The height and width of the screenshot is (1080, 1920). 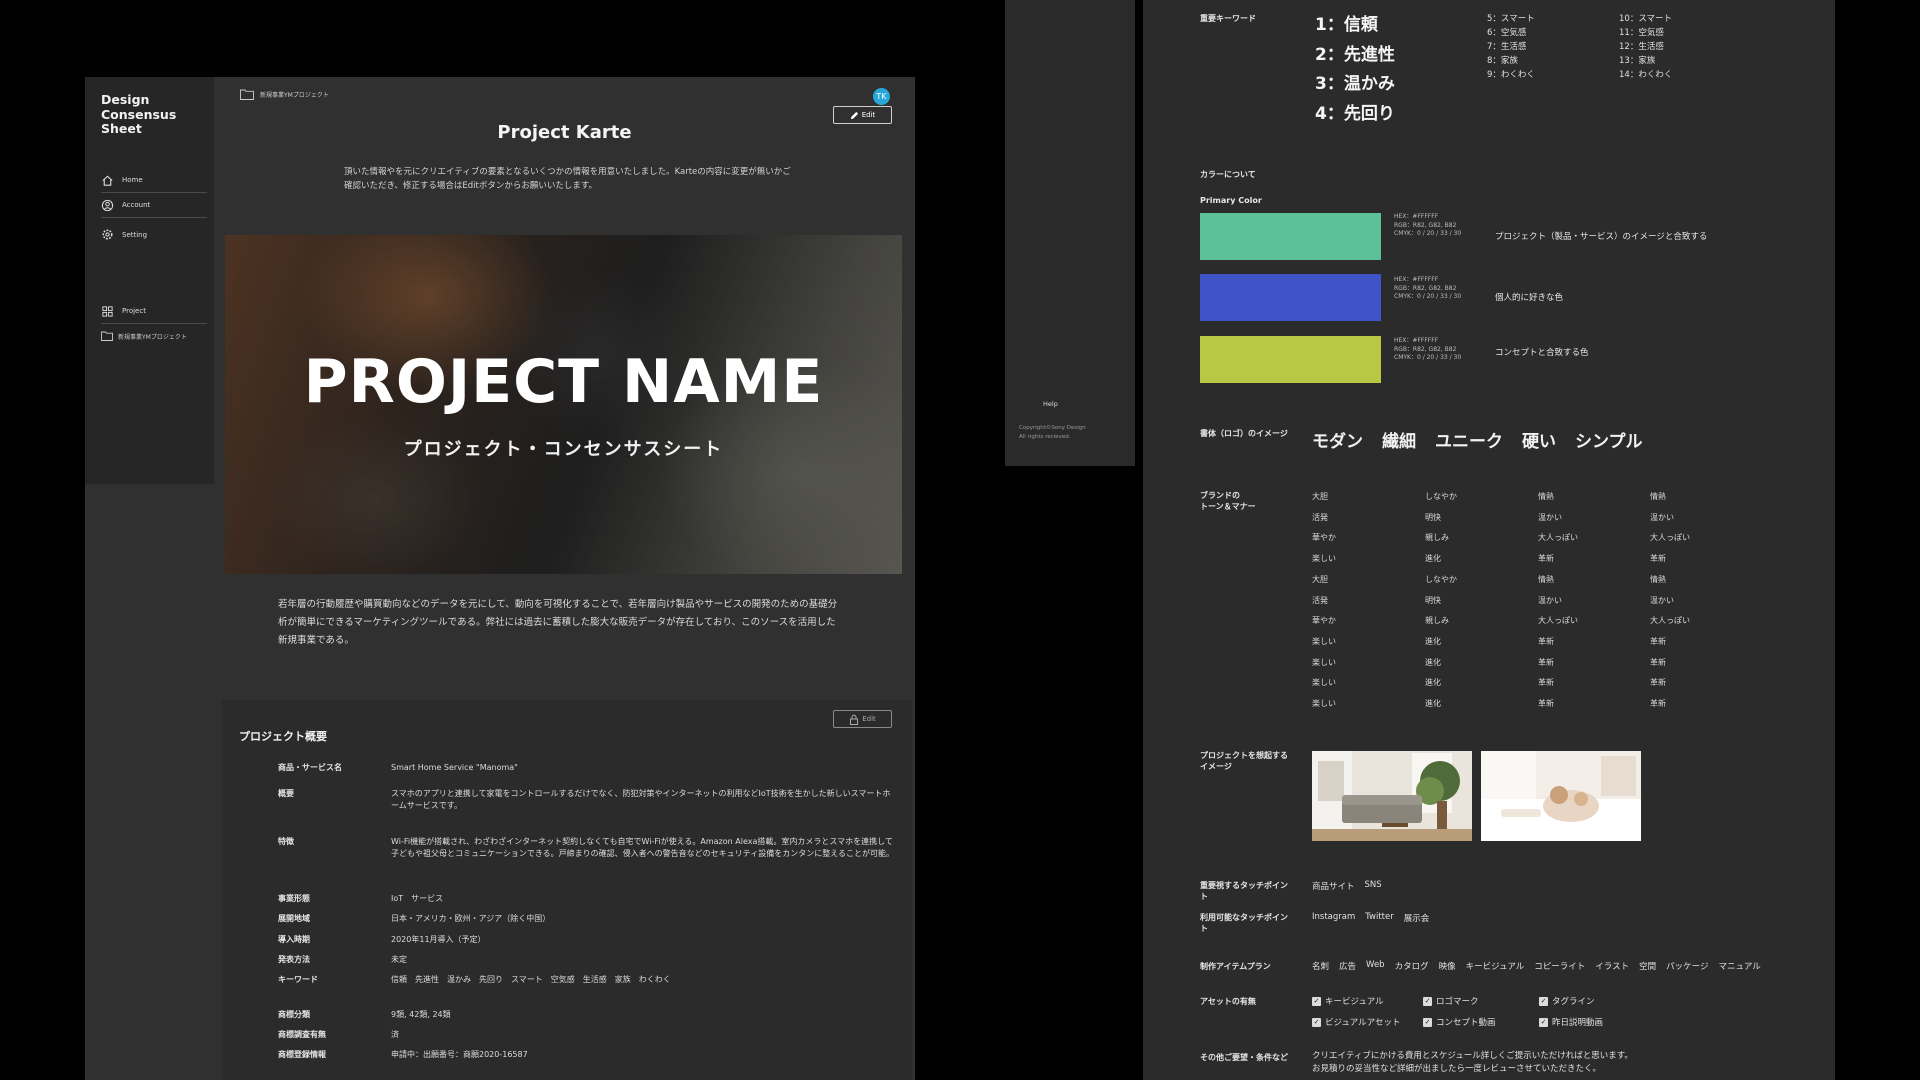 I want to click on account-icon, so click(x=107, y=205).